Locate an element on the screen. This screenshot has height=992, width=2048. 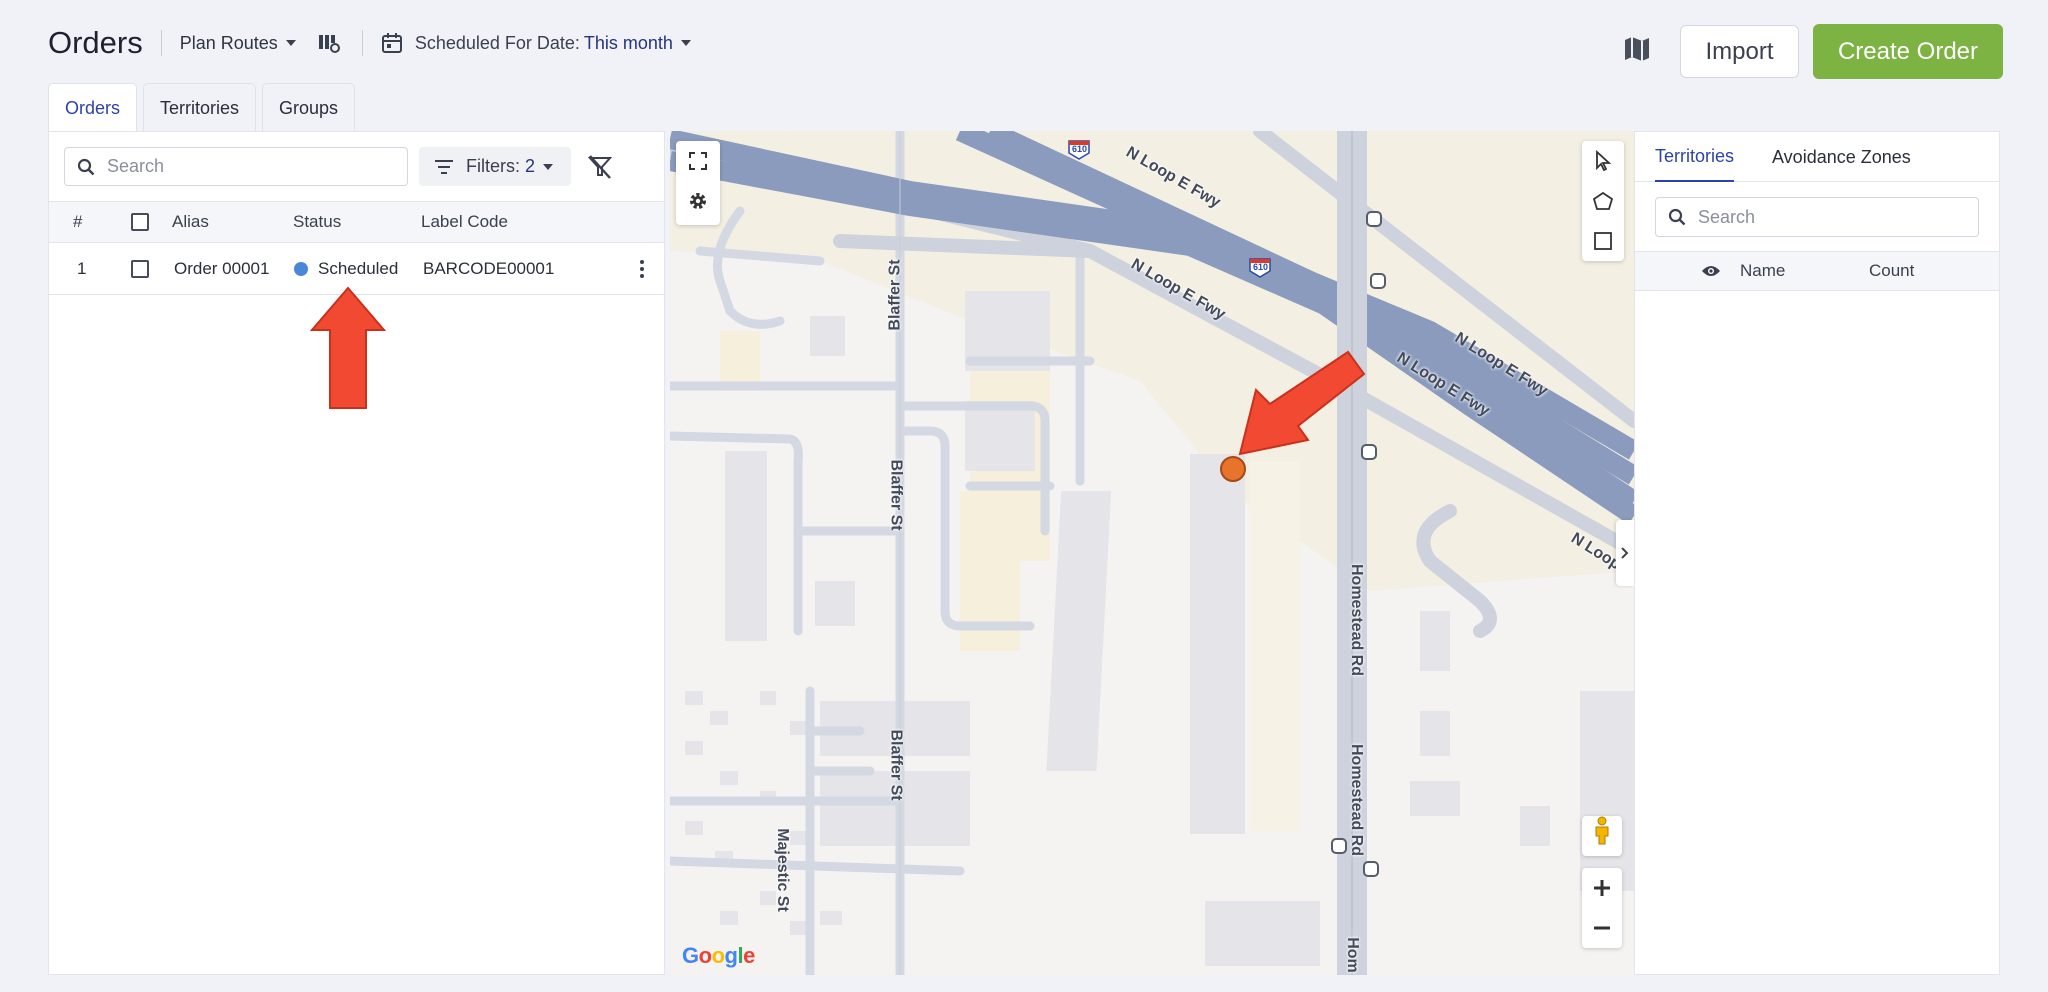
fullscreen-button is located at coordinates (698, 161).